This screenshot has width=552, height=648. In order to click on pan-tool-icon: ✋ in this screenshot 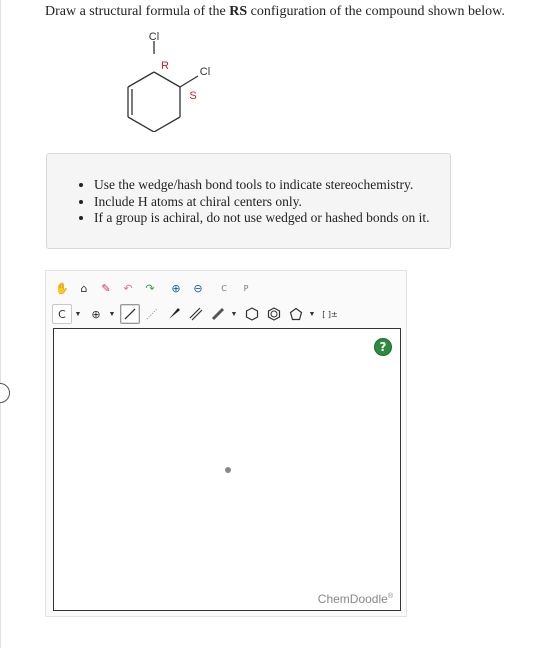, I will do `click(62, 288)`.